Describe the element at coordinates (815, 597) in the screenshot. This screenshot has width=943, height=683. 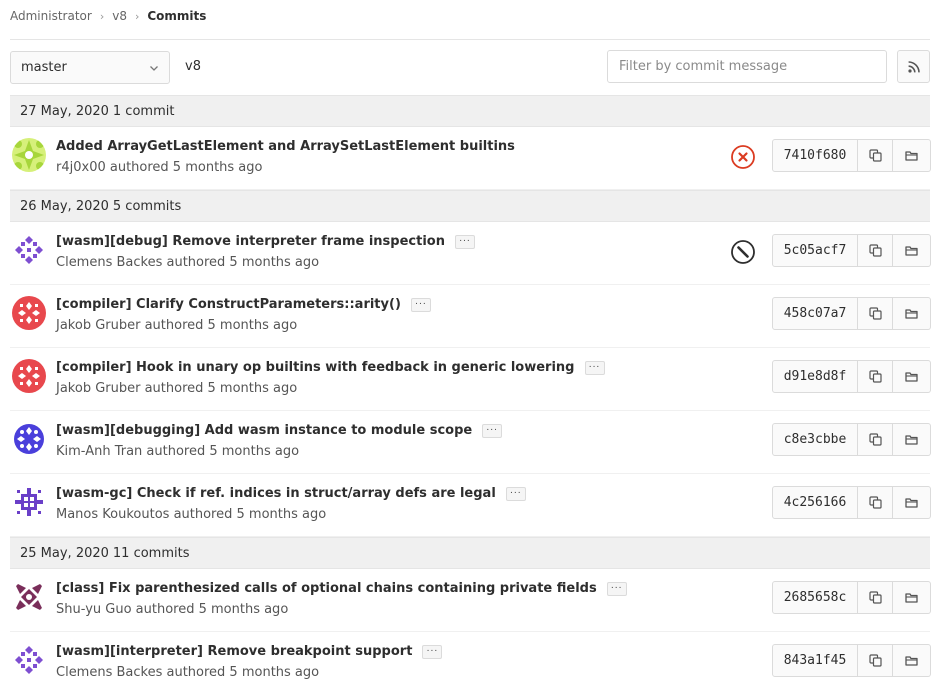
I see `commit-sha-label: 2685658c` at that location.